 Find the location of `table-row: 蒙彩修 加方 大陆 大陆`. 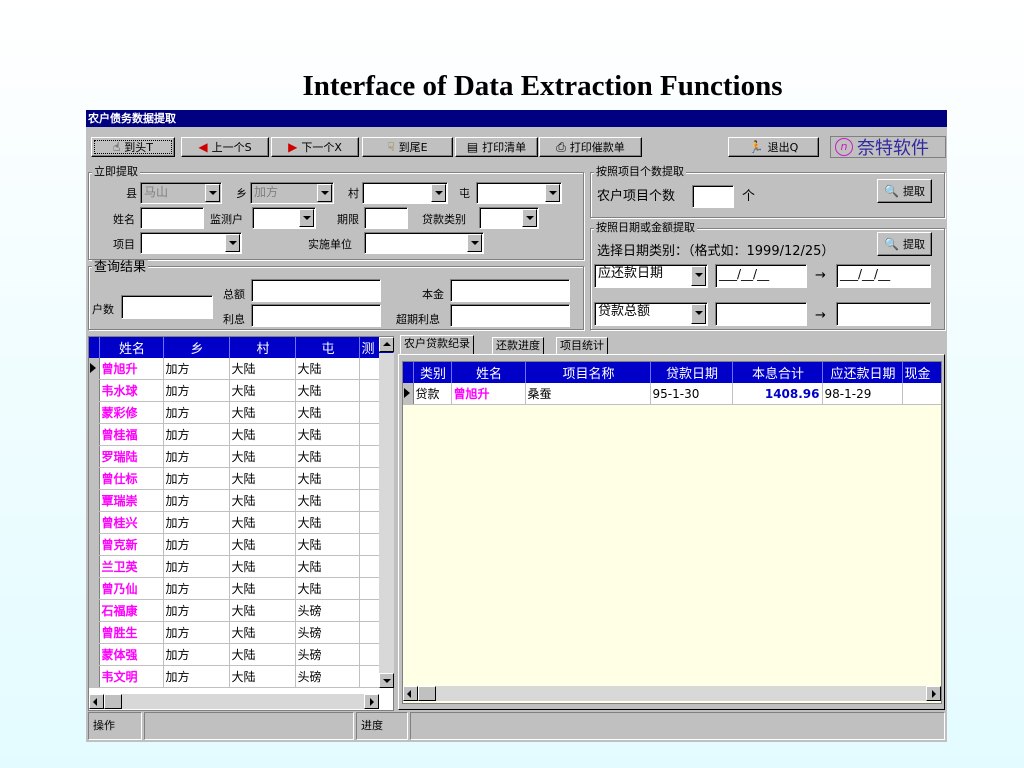

table-row: 蒙彩修 加方 大陆 大陆 is located at coordinates (241, 412).